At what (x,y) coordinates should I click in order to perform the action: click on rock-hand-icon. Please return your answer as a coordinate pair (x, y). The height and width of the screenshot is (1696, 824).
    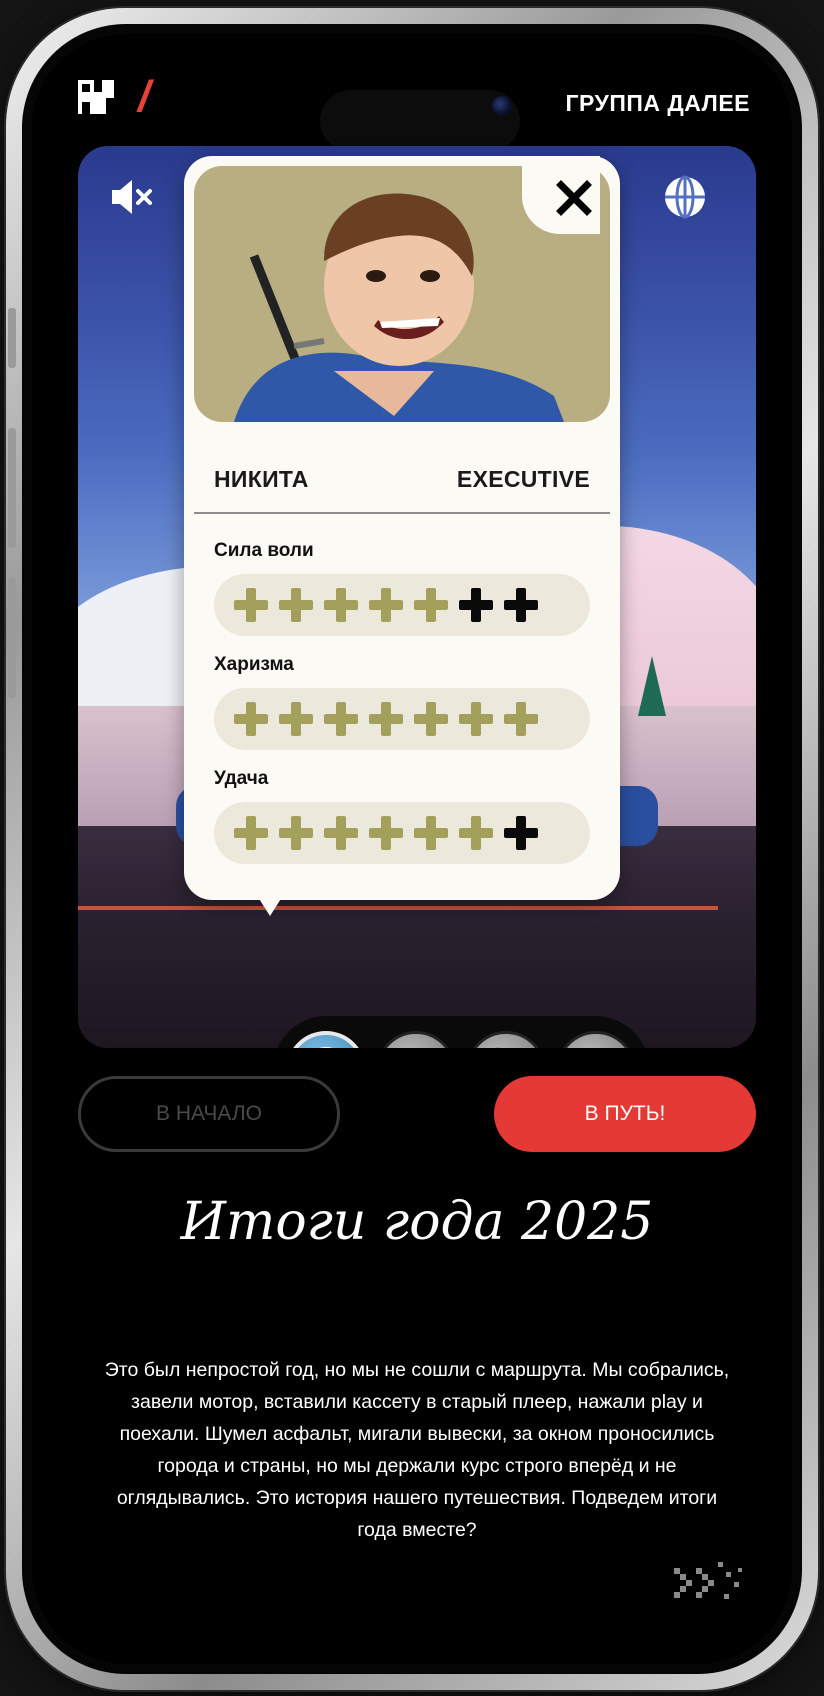
    Looking at the image, I should click on (416, 1045).